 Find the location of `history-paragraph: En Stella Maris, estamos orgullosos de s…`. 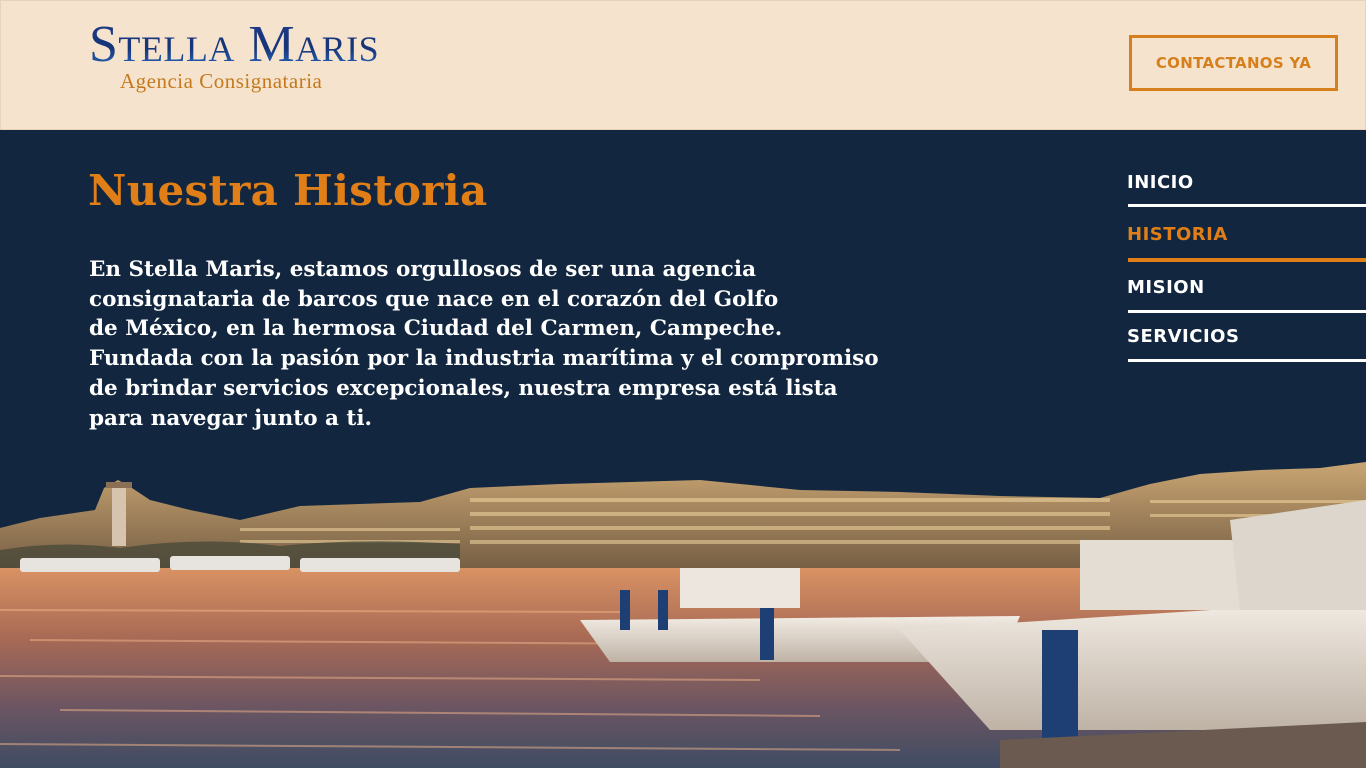

history-paragraph: En Stella Maris, estamos orgullosos de s… is located at coordinates (504, 344).